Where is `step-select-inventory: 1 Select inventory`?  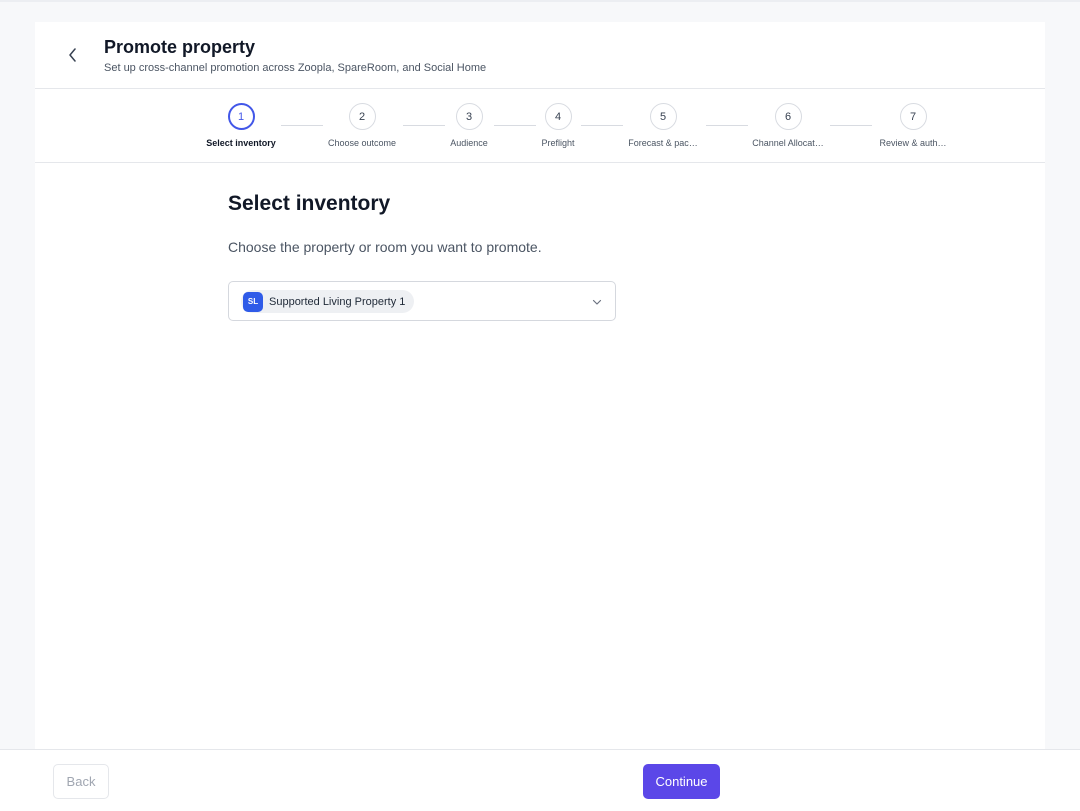 step-select-inventory: 1 Select inventory is located at coordinates (241, 125).